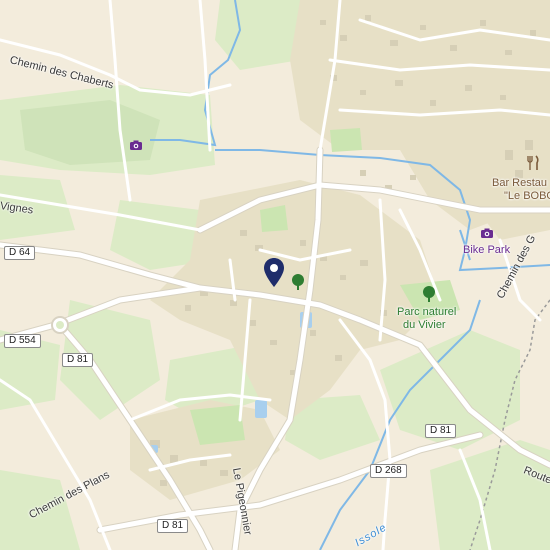 The width and height of the screenshot is (550, 550). What do you see at coordinates (22, 341) in the screenshot?
I see `road-shield-d554: D 554` at bounding box center [22, 341].